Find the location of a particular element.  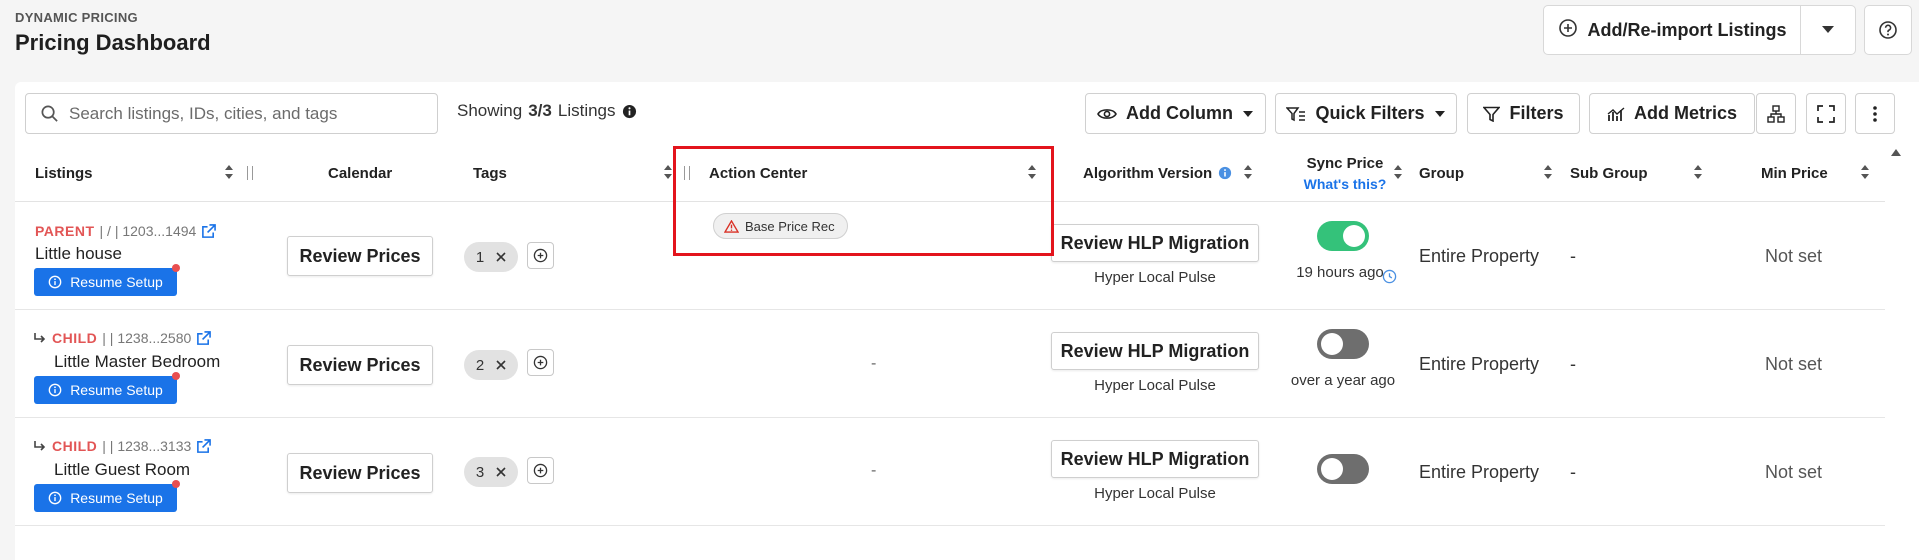

tag-count-chip: 1 is located at coordinates (491, 257).